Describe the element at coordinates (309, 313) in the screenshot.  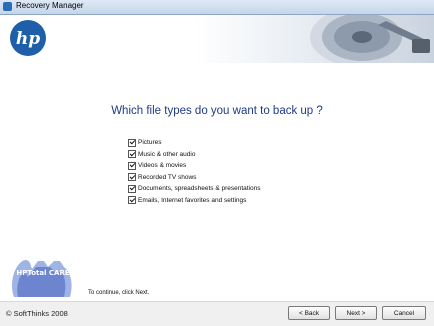
I see `back-button: < Back` at that location.